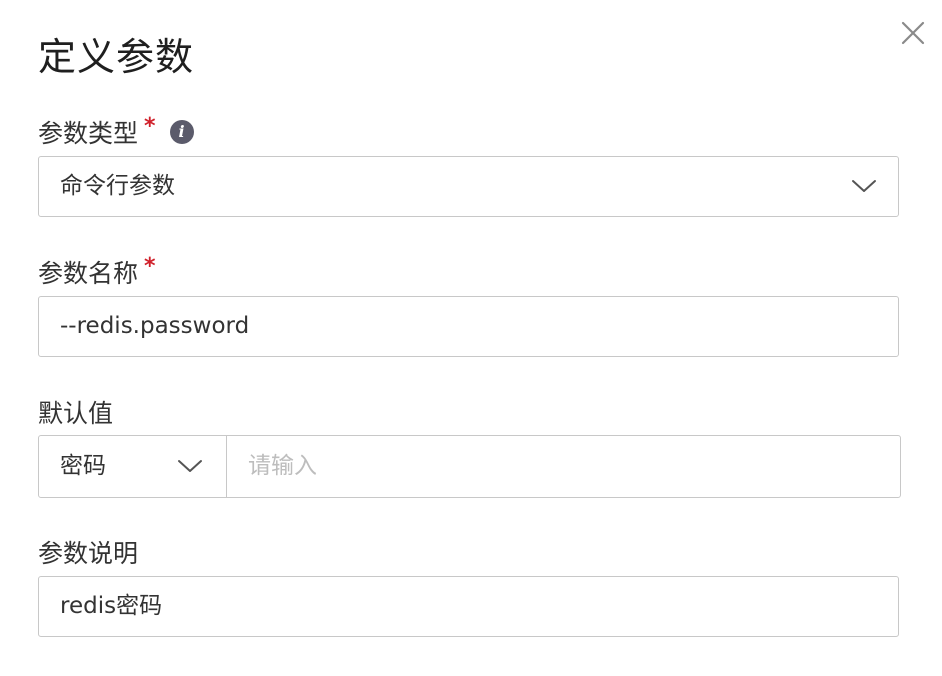 The height and width of the screenshot is (676, 942). Describe the element at coordinates (468, 186) in the screenshot. I see `param-type-select: 命令行参数` at that location.